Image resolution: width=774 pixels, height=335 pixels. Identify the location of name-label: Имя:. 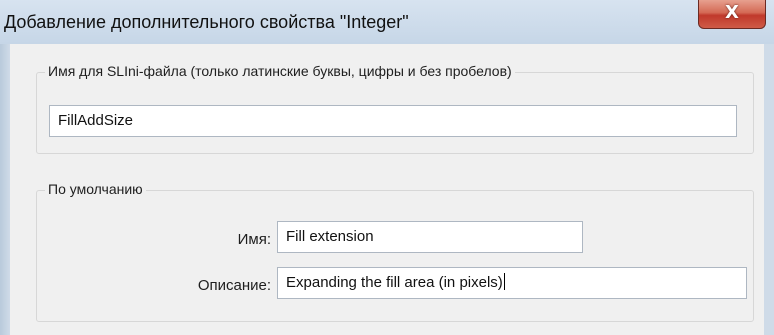
(254, 239).